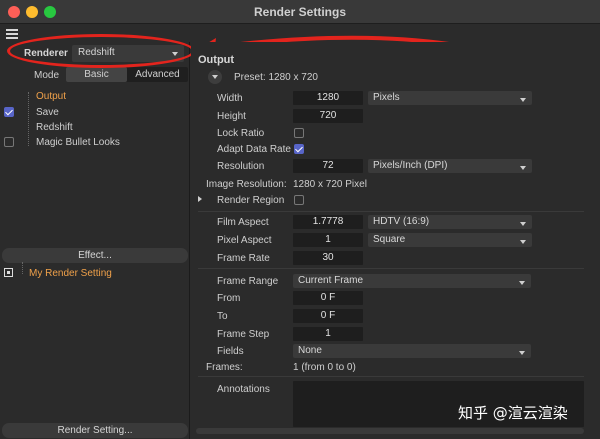 The image size is (600, 439). What do you see at coordinates (328, 116) in the screenshot?
I see `height-input: 720` at bounding box center [328, 116].